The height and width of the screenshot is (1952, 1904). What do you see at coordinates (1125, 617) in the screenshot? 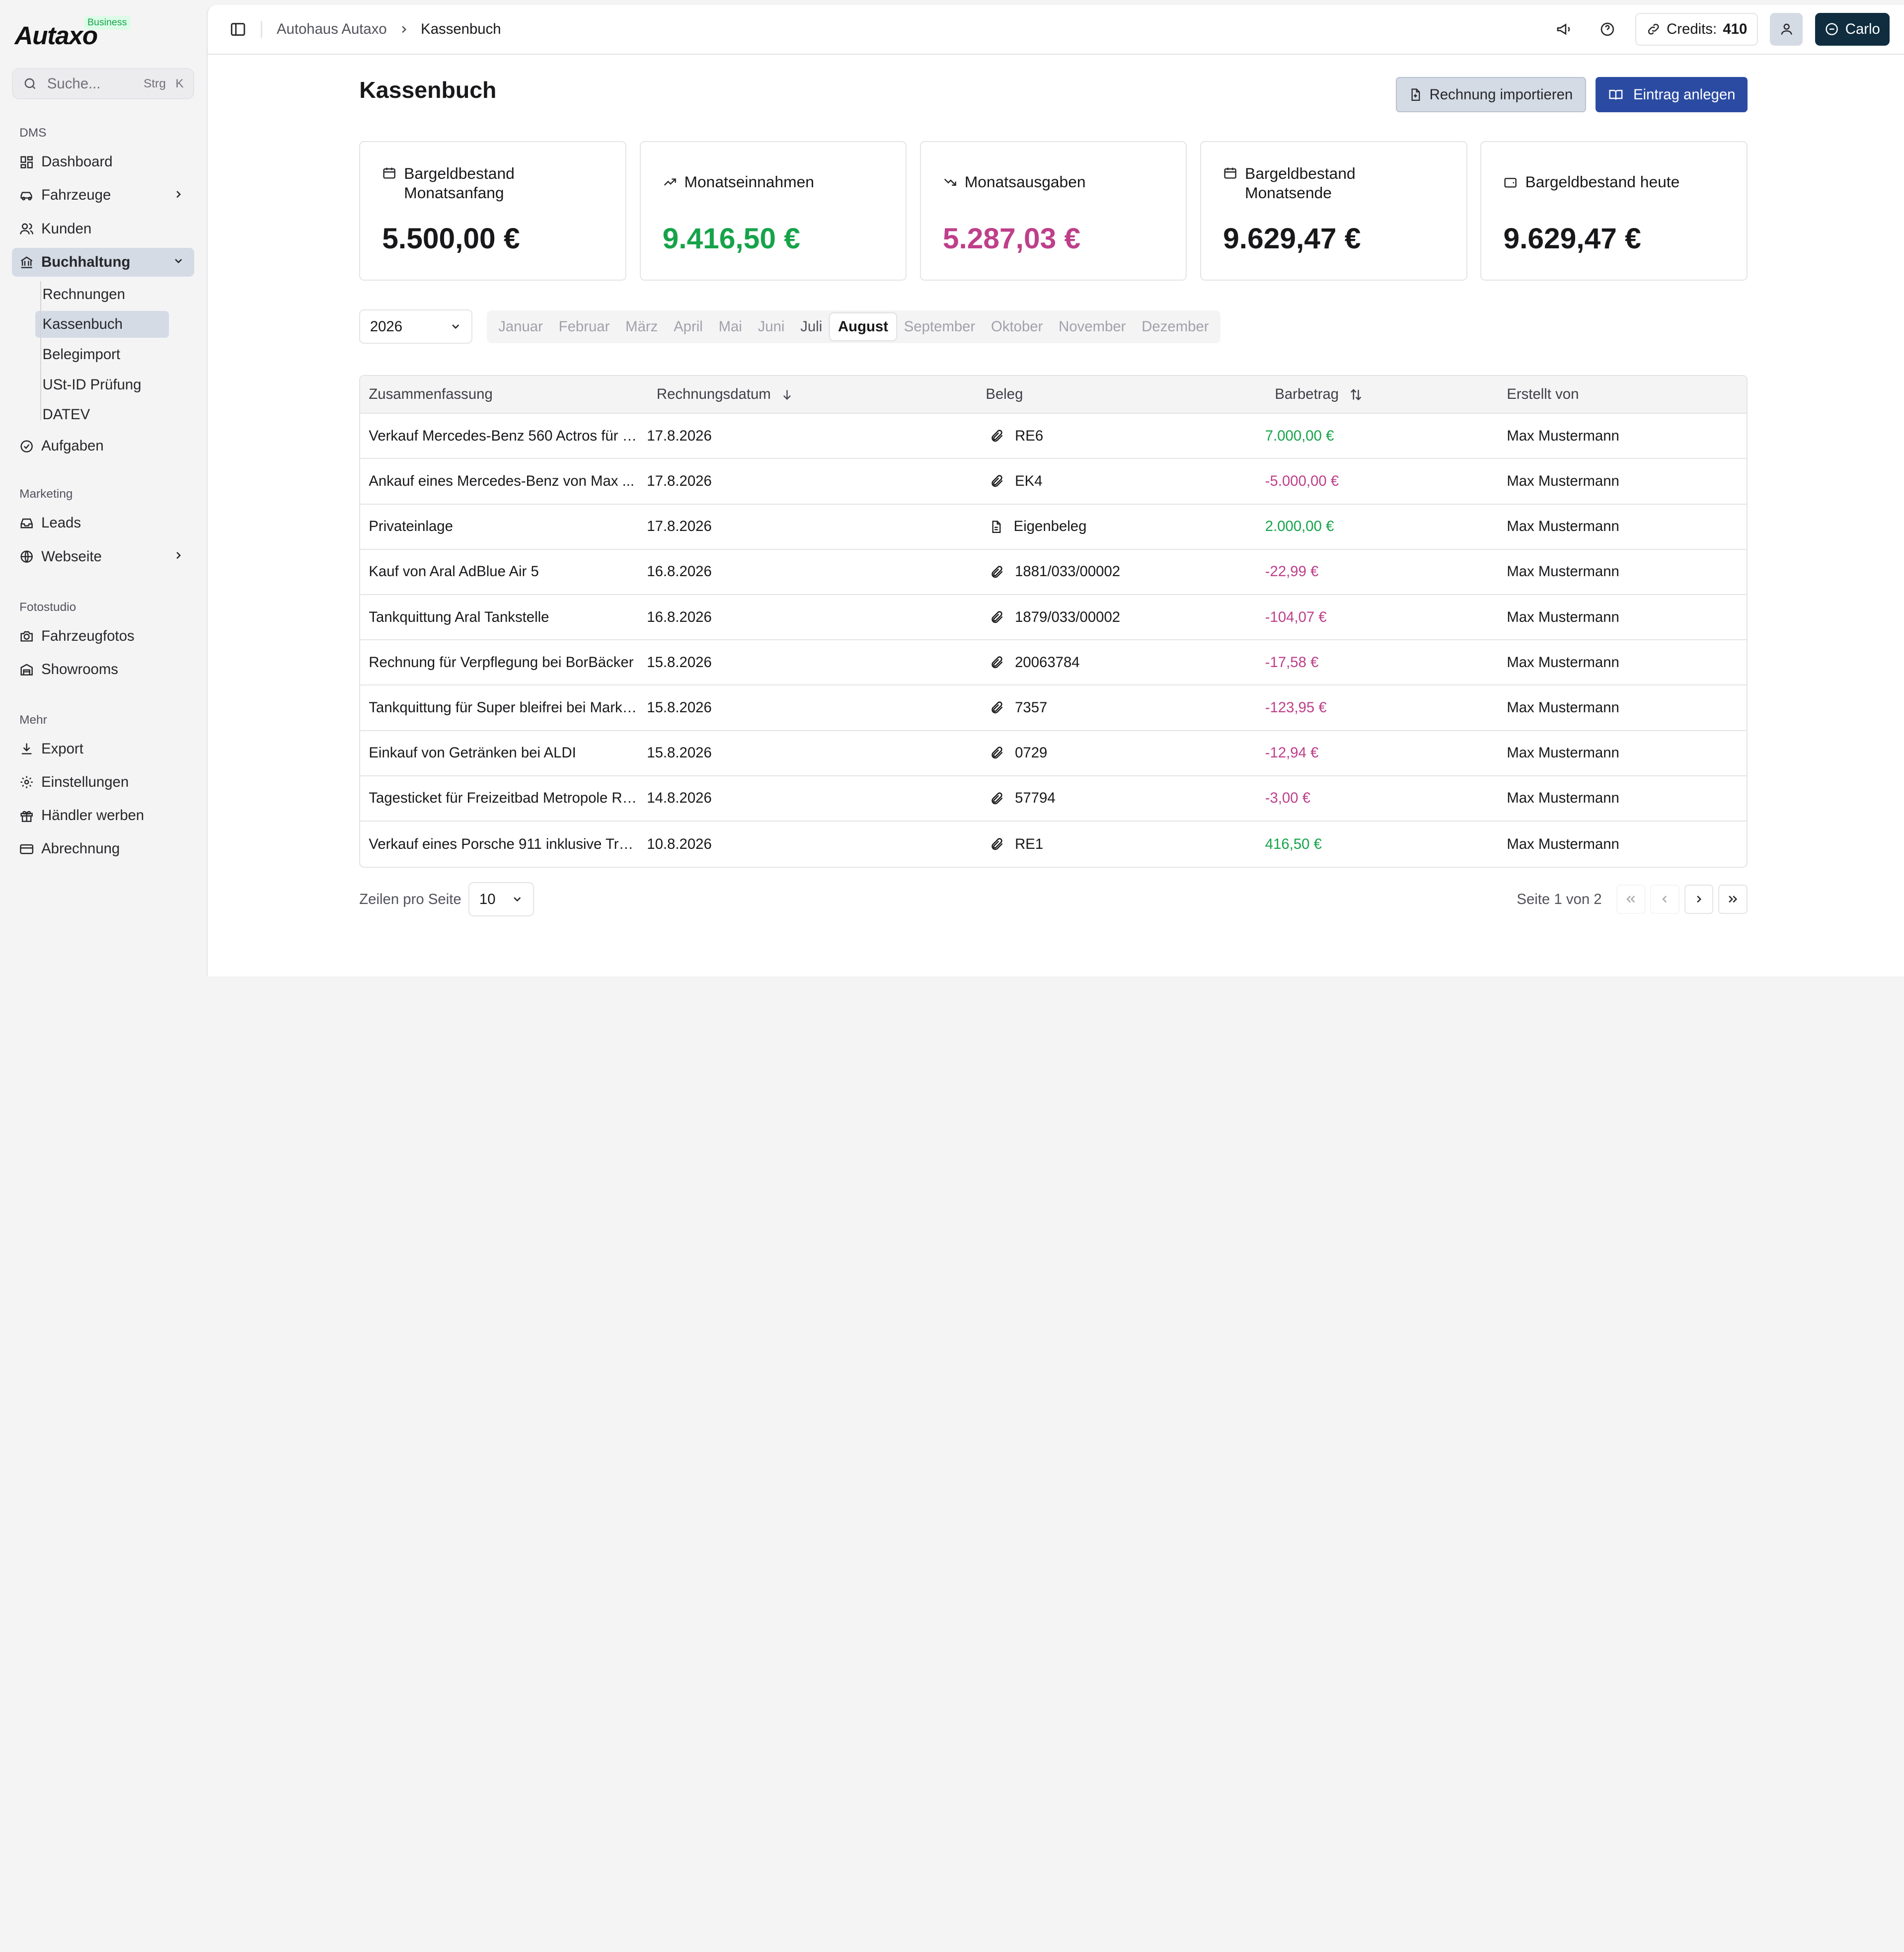
I see `cell-receipt: 1879/033/00002` at bounding box center [1125, 617].